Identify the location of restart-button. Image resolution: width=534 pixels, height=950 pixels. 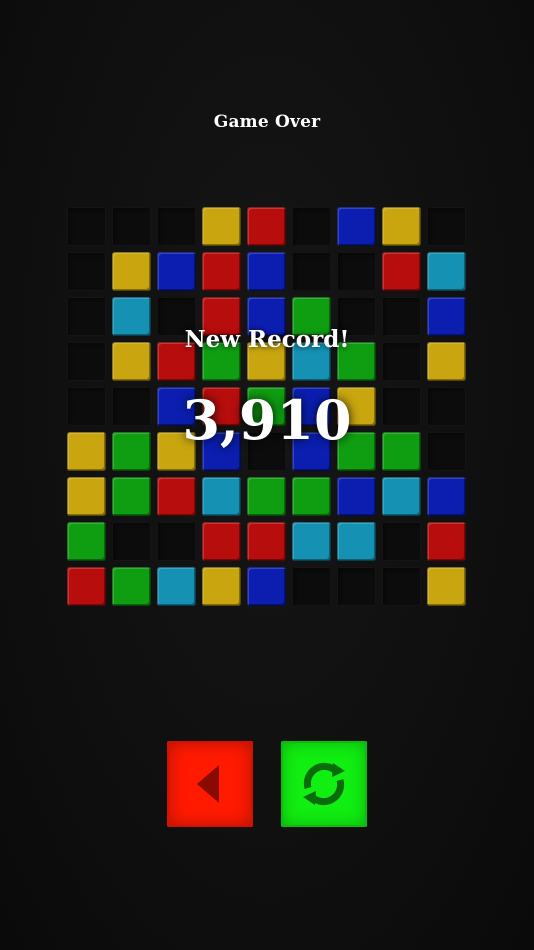
(324, 784).